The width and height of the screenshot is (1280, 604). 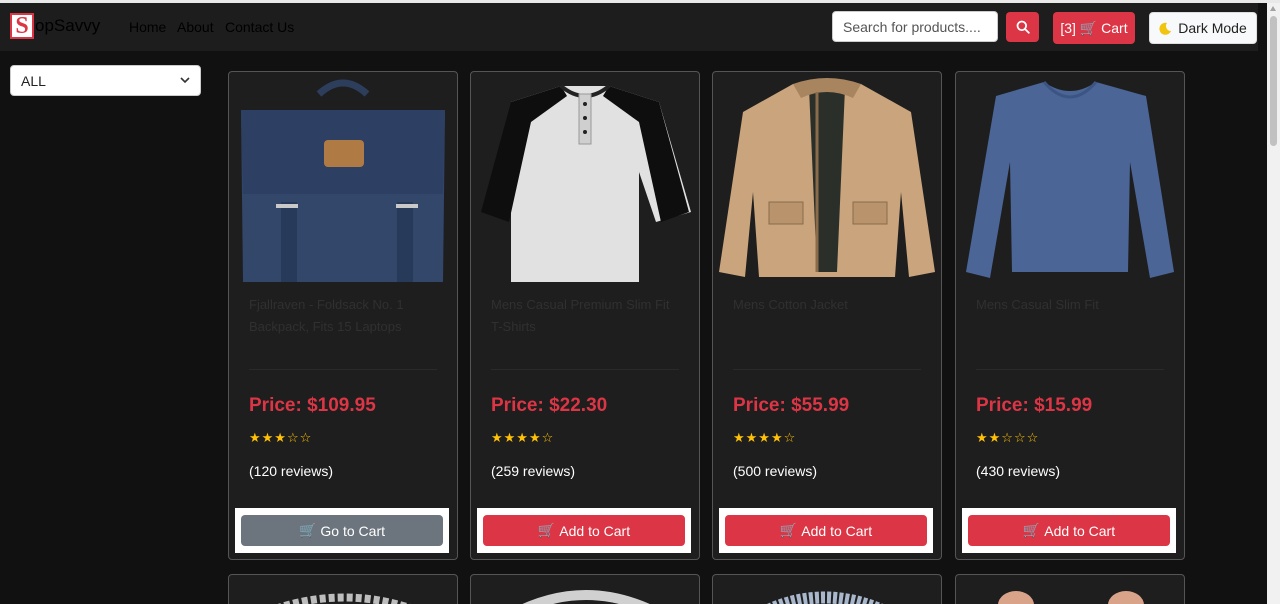 I want to click on dark-mode-label: Dark Mode, so click(x=1212, y=28).